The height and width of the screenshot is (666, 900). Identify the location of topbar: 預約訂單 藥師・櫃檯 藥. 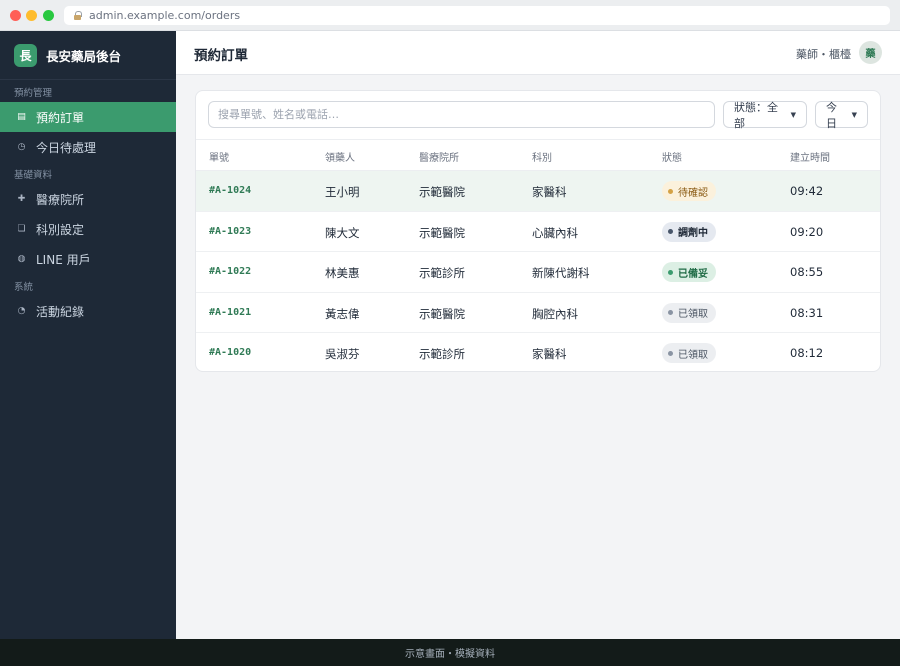
(538, 53).